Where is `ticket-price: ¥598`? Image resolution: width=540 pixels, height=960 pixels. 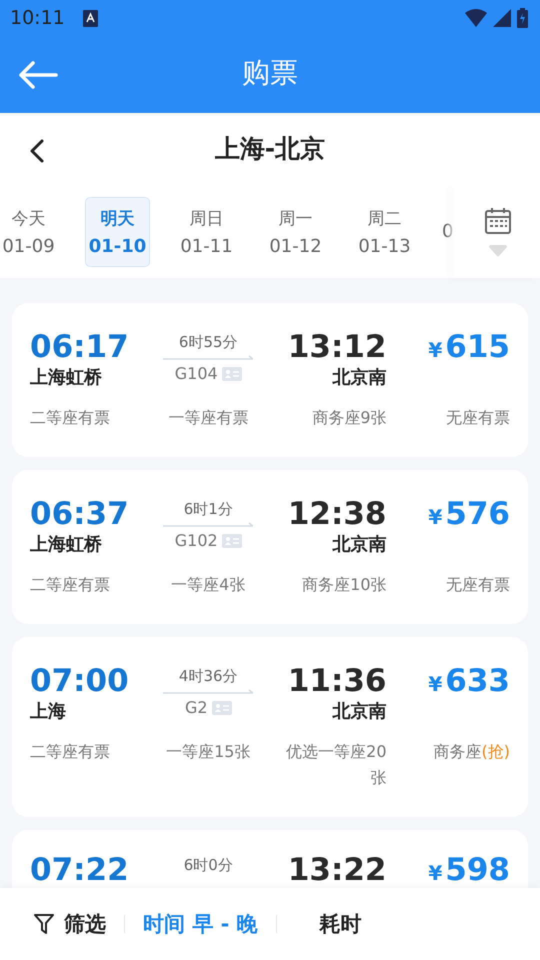
ticket-price: ¥598 is located at coordinates (469, 870).